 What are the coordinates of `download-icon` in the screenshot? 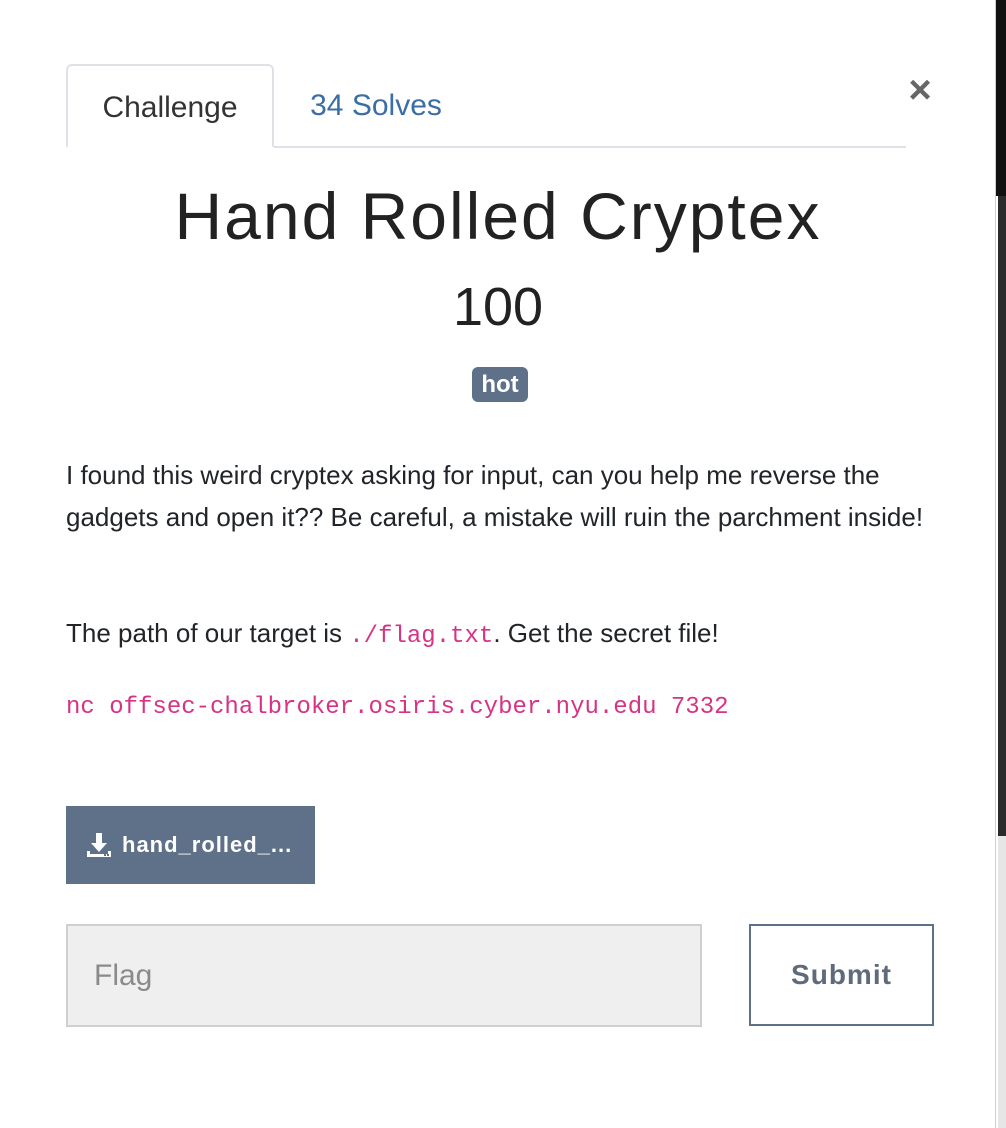 It's located at (99, 845).